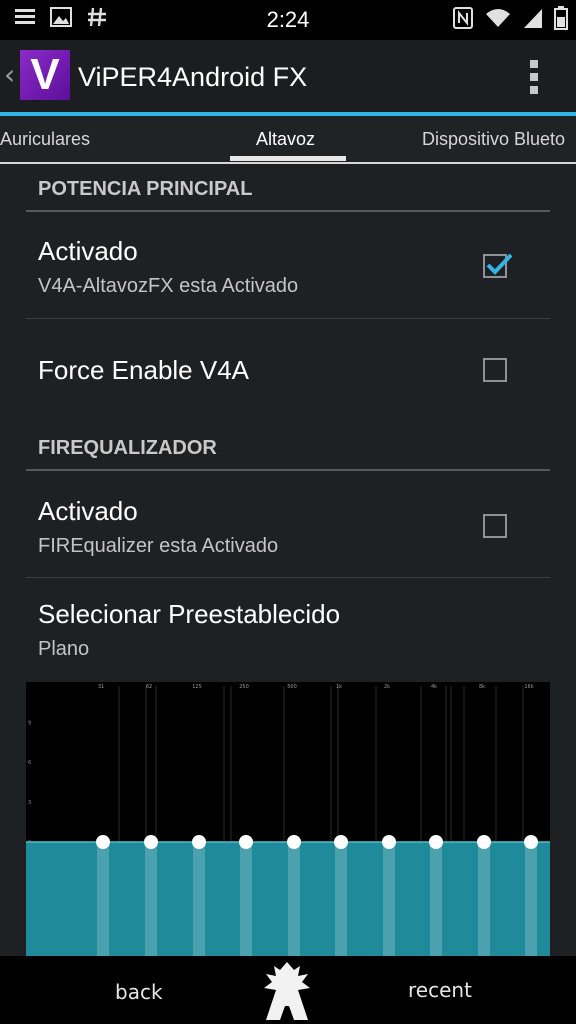  What do you see at coordinates (145, 189) in the screenshot?
I see `section-header-master: POTENCIA PRINCIPAL` at bounding box center [145, 189].